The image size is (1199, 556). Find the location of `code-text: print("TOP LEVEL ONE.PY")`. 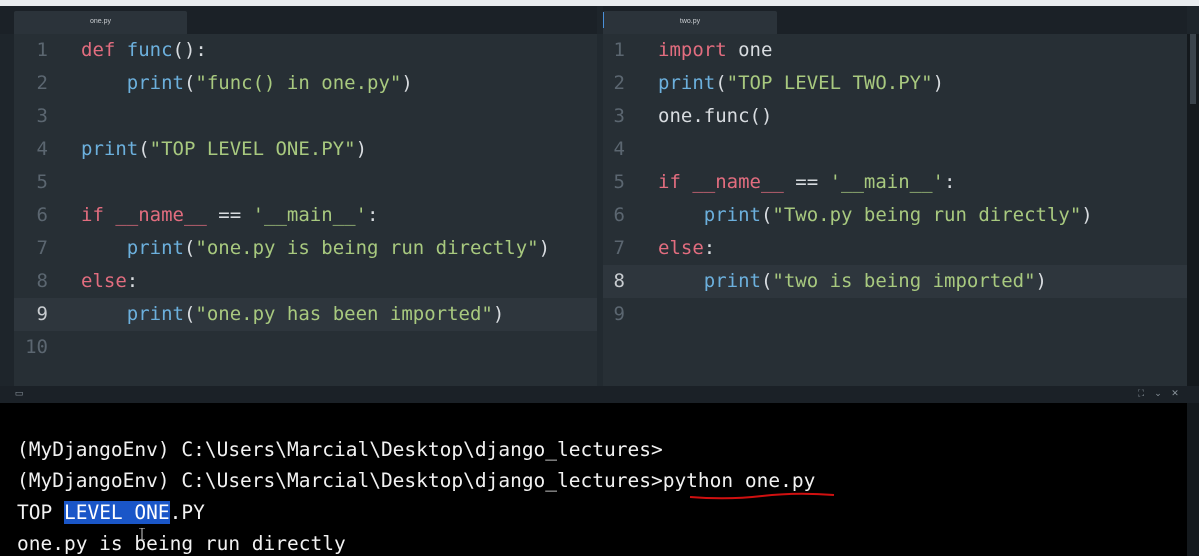

code-text: print("TOP LEVEL ONE.PY") is located at coordinates (224, 149).